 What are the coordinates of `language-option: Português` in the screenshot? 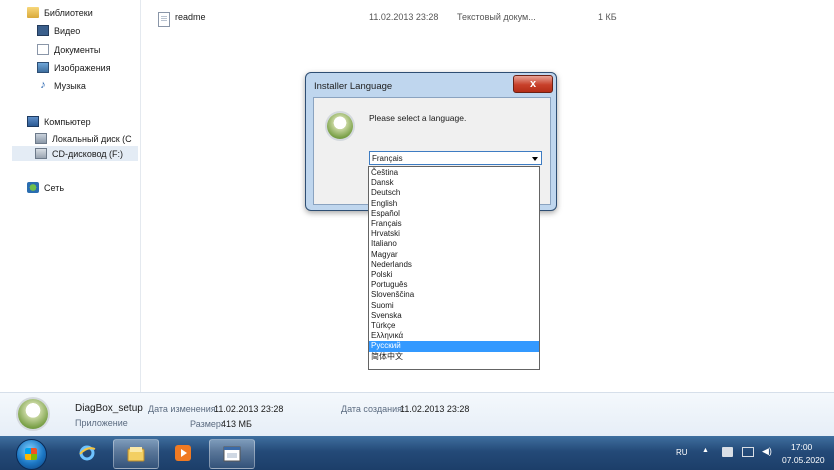 It's located at (454, 285).